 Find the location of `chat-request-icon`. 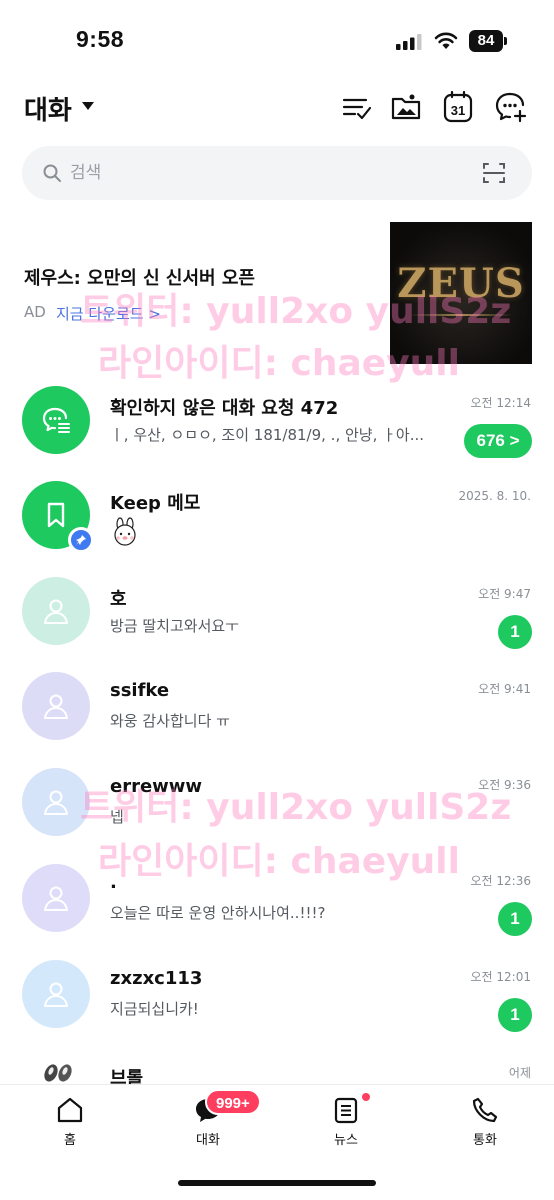

chat-request-icon is located at coordinates (56, 420).